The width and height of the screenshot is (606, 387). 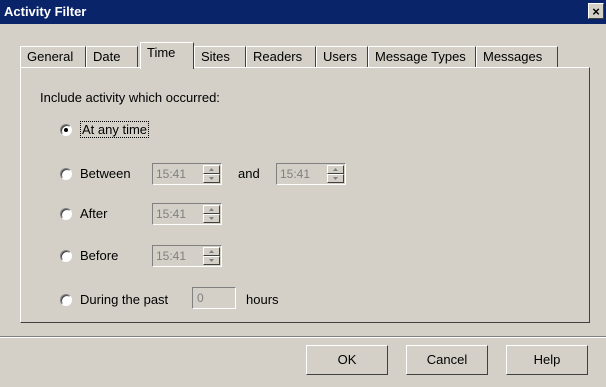 I want to click on tab-message-types: Message Types, so click(x=422, y=57).